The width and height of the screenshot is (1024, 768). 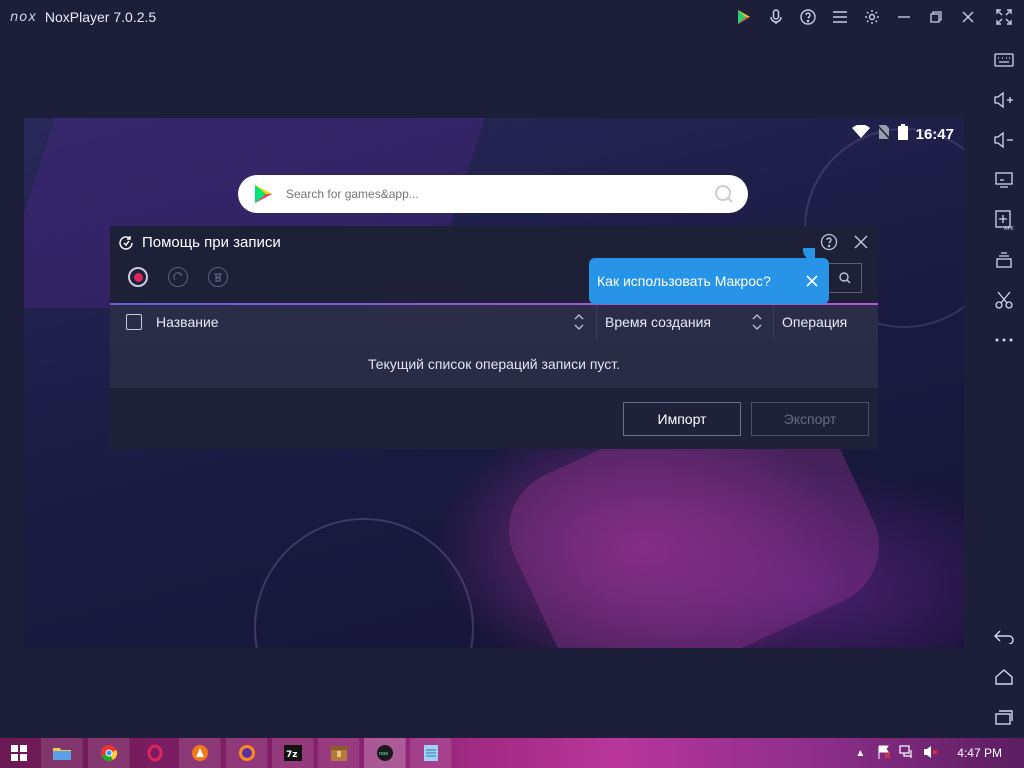 I want to click on svg-text: 7z, so click(x=292, y=755).